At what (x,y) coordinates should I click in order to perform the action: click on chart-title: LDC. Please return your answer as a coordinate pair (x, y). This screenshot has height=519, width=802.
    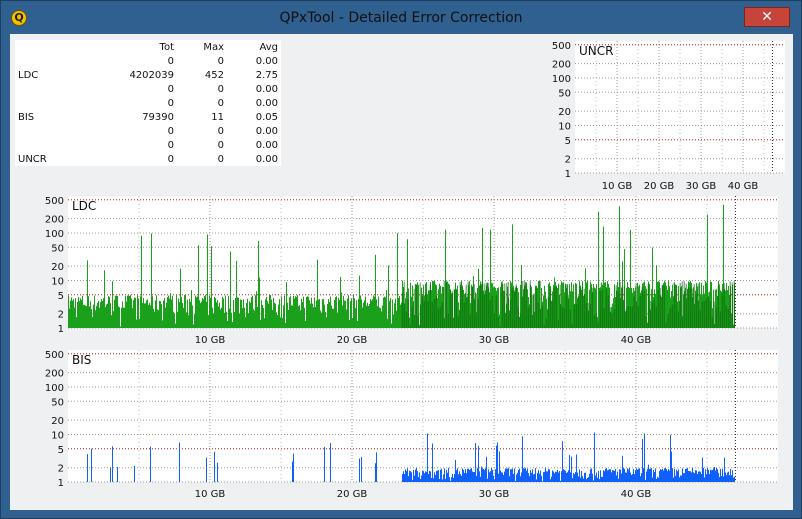
    Looking at the image, I should click on (84, 206).